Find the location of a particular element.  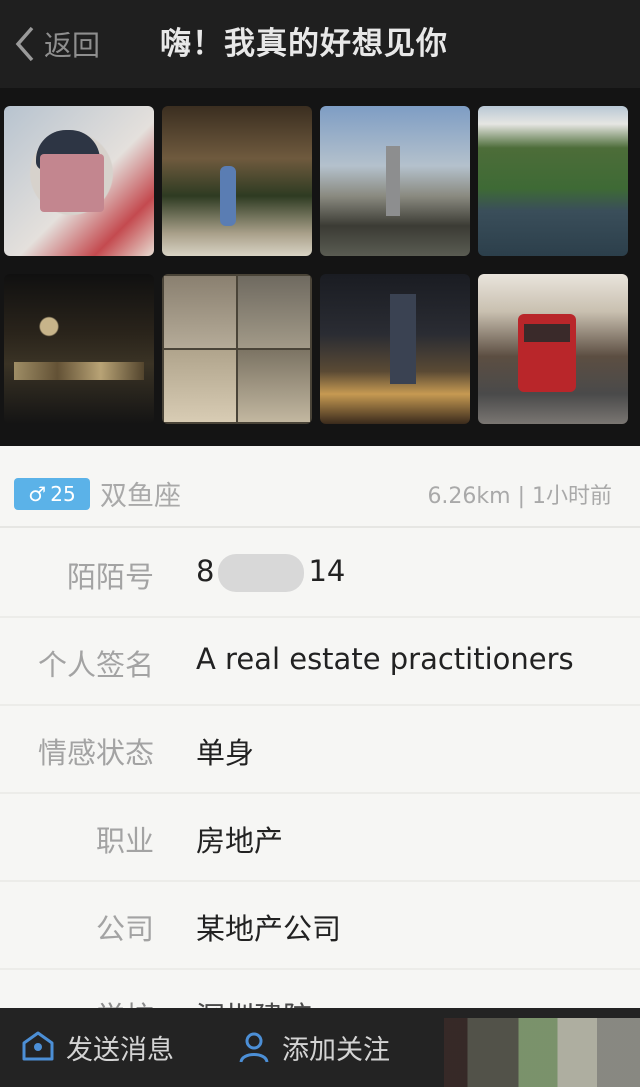

redaction-mask is located at coordinates (261, 573).